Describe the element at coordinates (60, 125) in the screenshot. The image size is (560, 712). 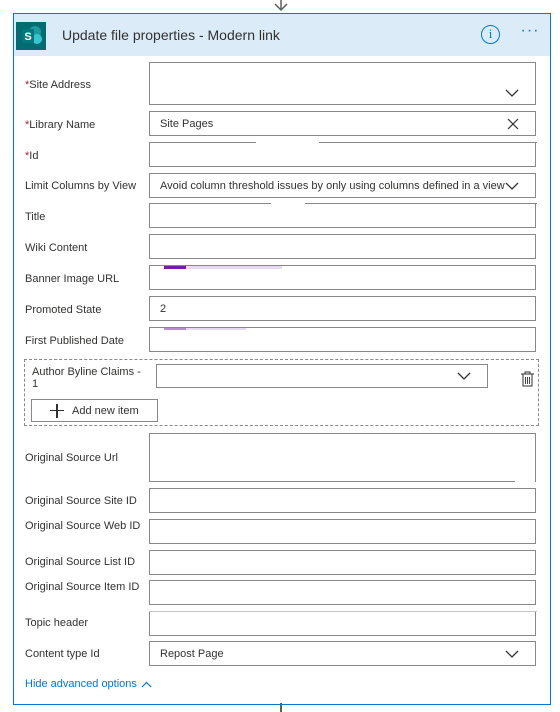
I see `library-name-label: *Library Name` at that location.